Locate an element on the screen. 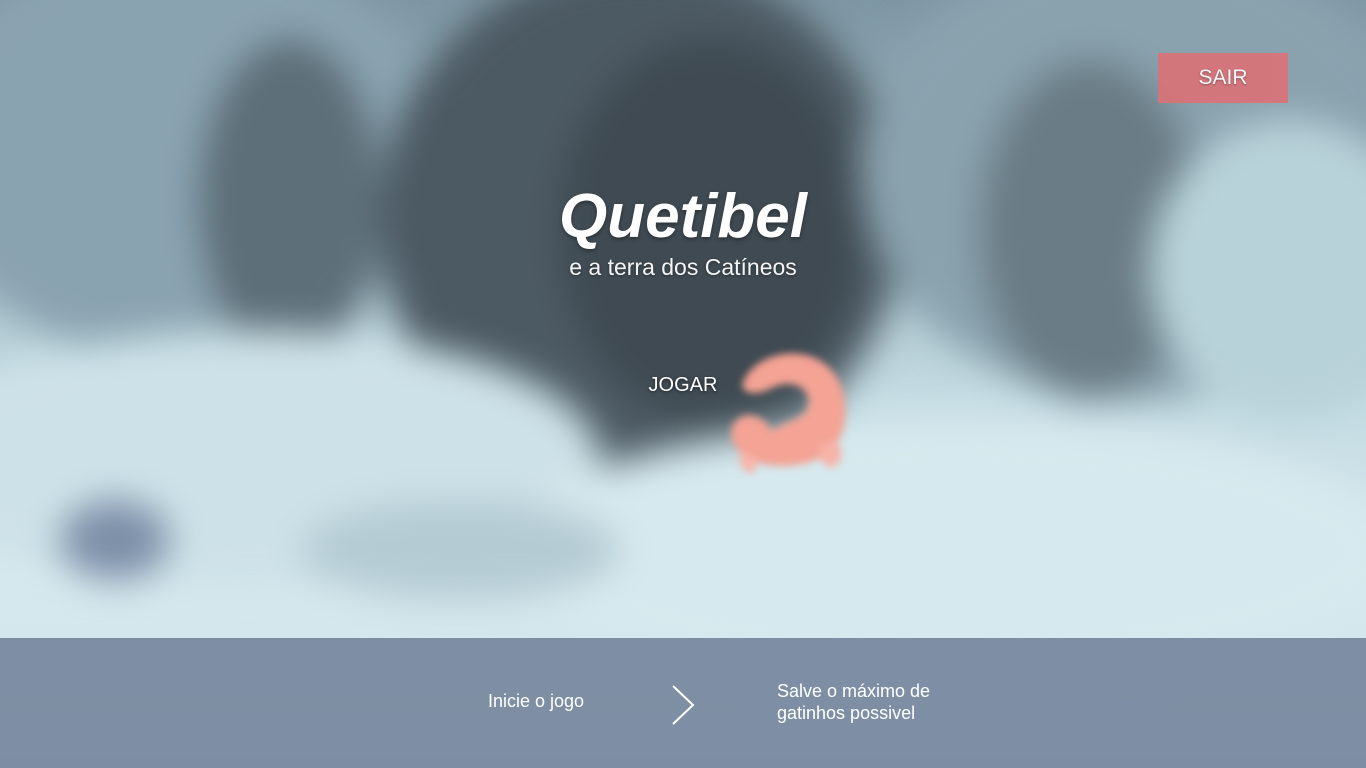 Image resolution: width=1366 pixels, height=768 pixels. instruction-step-1: Inicie o jogo is located at coordinates (536, 701).